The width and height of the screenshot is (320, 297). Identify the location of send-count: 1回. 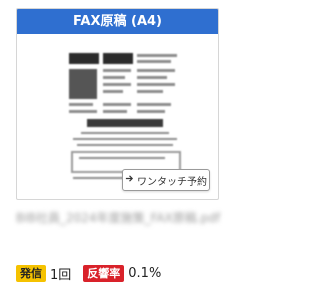
(61, 275).